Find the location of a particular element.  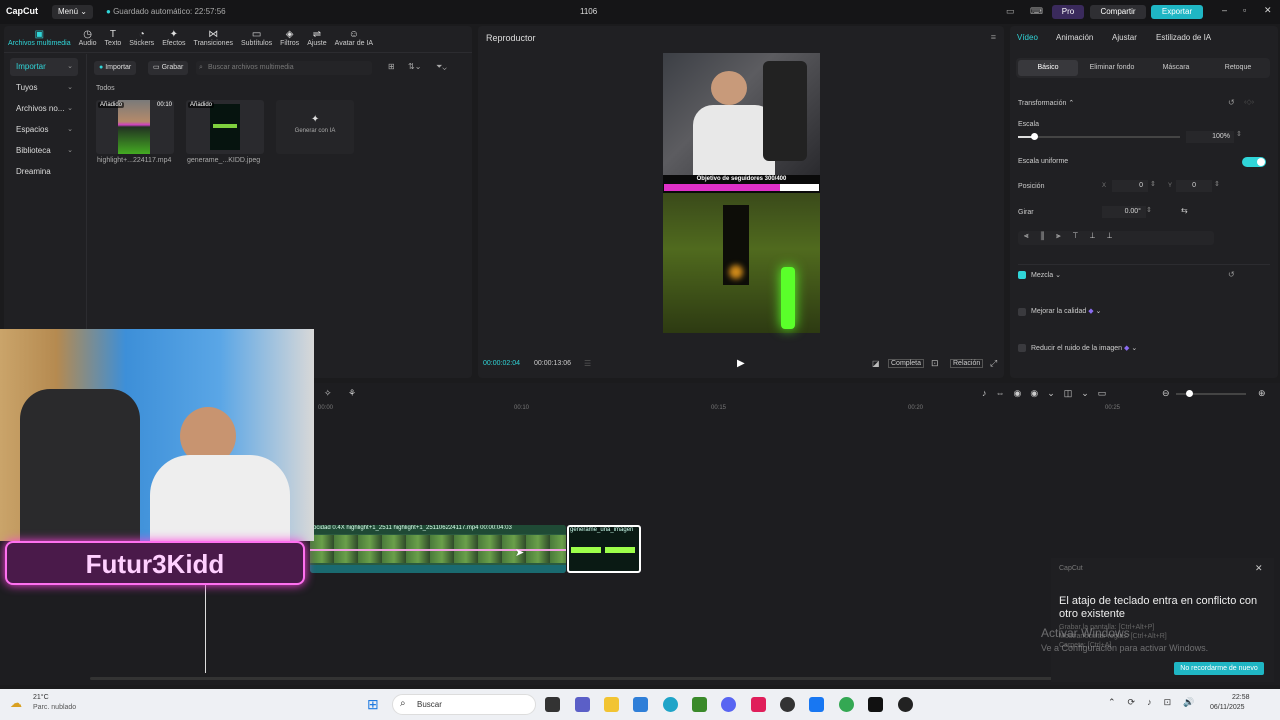

subtab-retouch: Retoque is located at coordinates (1238, 68).